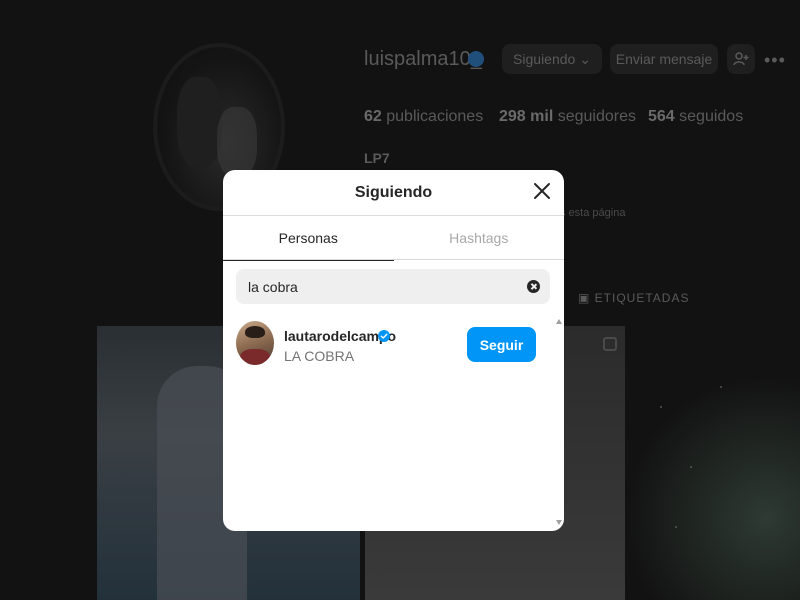 Image resolution: width=800 pixels, height=600 pixels. I want to click on following-button-label: Siguiendo, so click(544, 59).